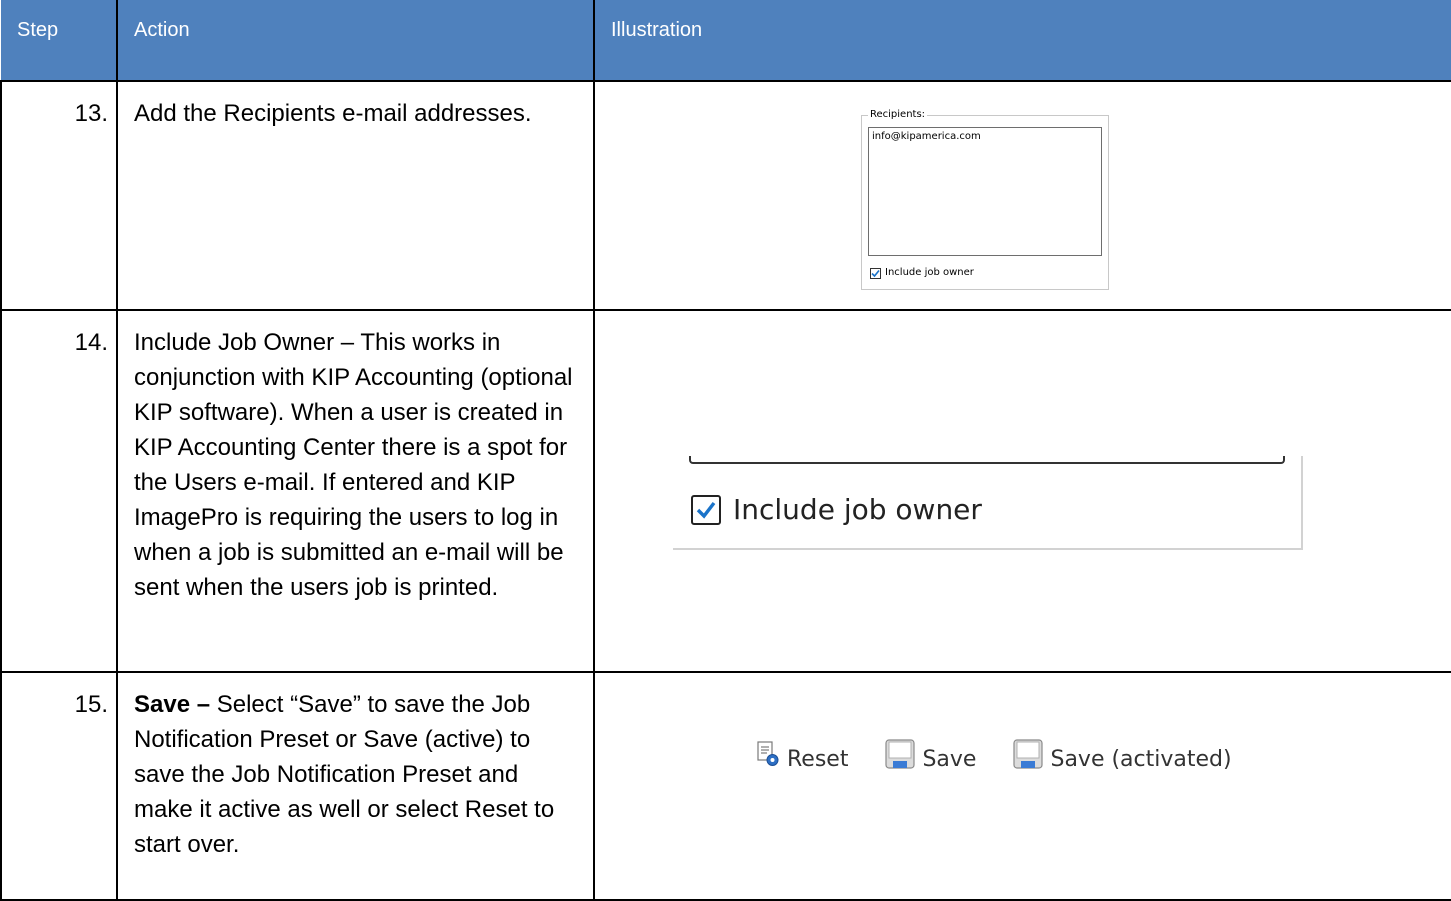  I want to click on include-job-owner-zoom-panel: Include job owner, so click(988, 503).